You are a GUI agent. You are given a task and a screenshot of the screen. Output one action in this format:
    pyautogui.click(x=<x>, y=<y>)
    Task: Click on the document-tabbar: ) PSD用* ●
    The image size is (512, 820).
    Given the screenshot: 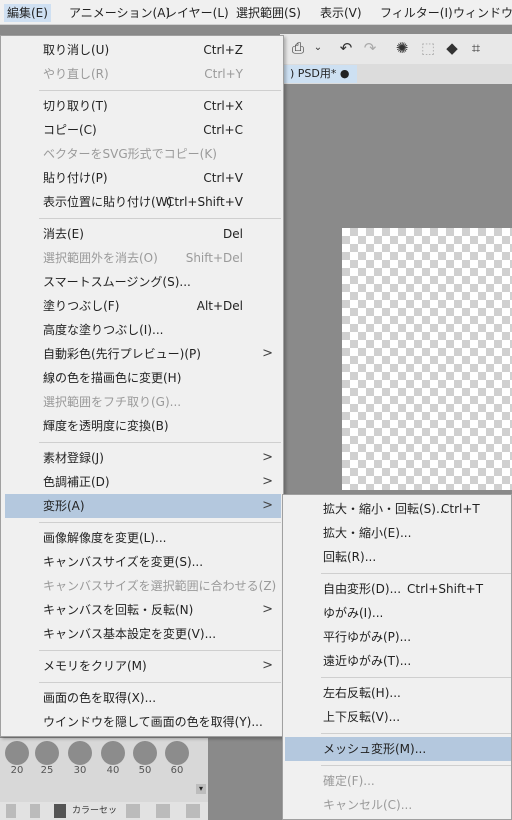 What is the action you would take?
    pyautogui.click(x=396, y=74)
    